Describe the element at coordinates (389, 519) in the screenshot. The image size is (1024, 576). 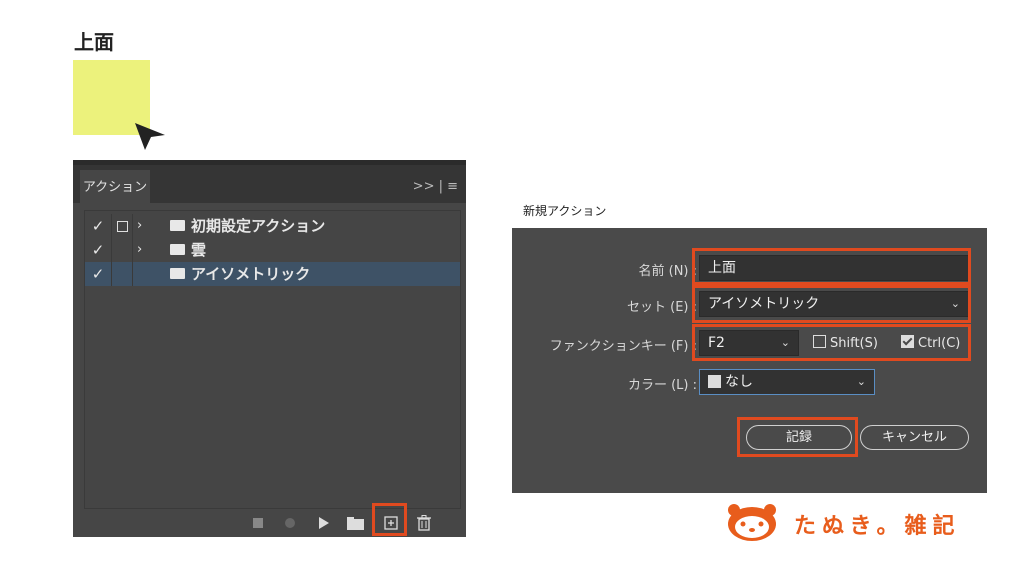
I see `new-action-highlight` at that location.